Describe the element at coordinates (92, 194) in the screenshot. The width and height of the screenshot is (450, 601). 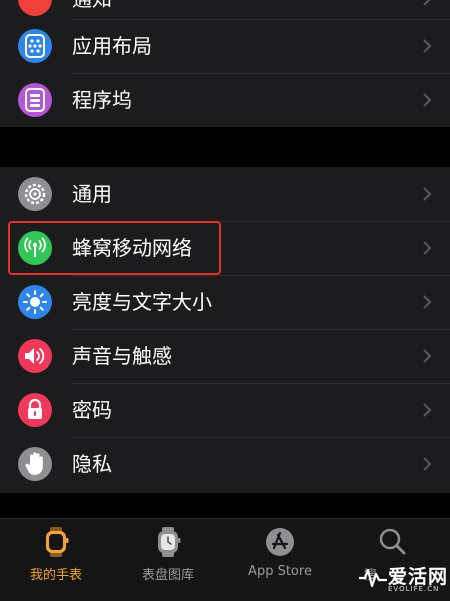
I see `settings-row-label: 通用` at that location.